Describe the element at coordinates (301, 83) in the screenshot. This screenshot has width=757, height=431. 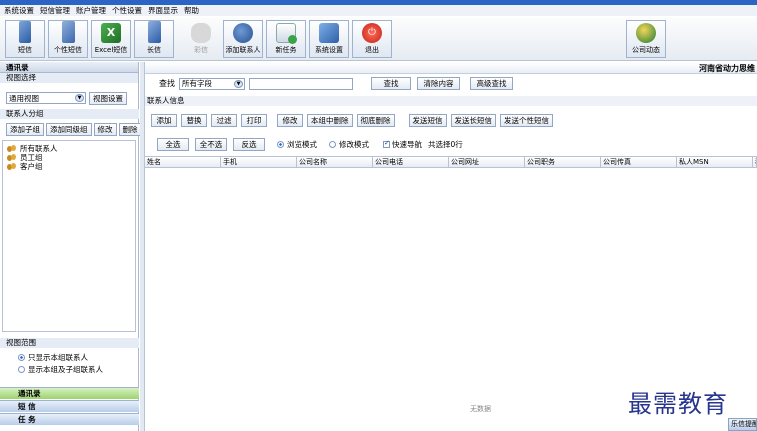
I see `search-input` at that location.